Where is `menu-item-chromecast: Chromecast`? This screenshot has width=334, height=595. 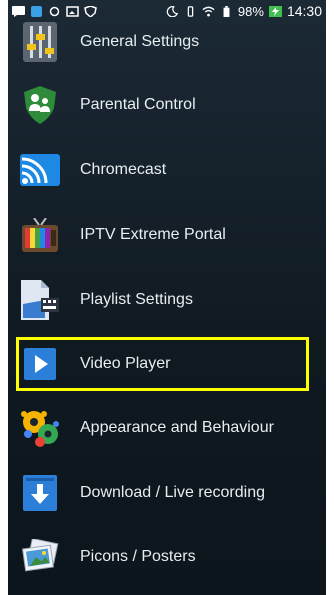 menu-item-chromecast: Chromecast is located at coordinates (170, 170).